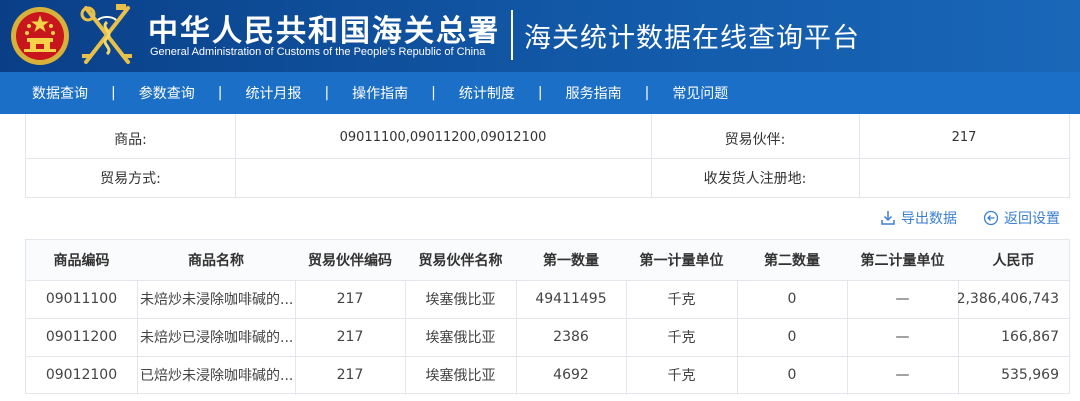  Describe the element at coordinates (81, 337) in the screenshot. I see `cell-commodity-code: 09011200` at that location.